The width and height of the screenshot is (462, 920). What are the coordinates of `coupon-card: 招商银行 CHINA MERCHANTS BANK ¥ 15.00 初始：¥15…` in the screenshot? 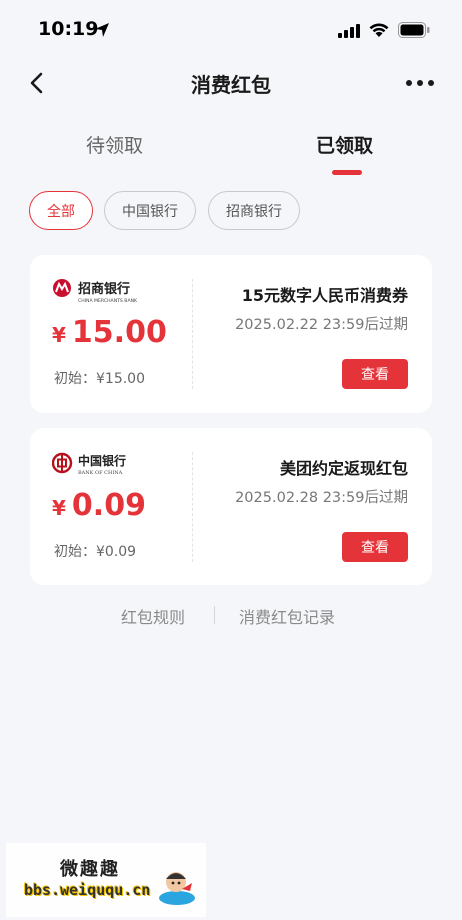 It's located at (231, 334).